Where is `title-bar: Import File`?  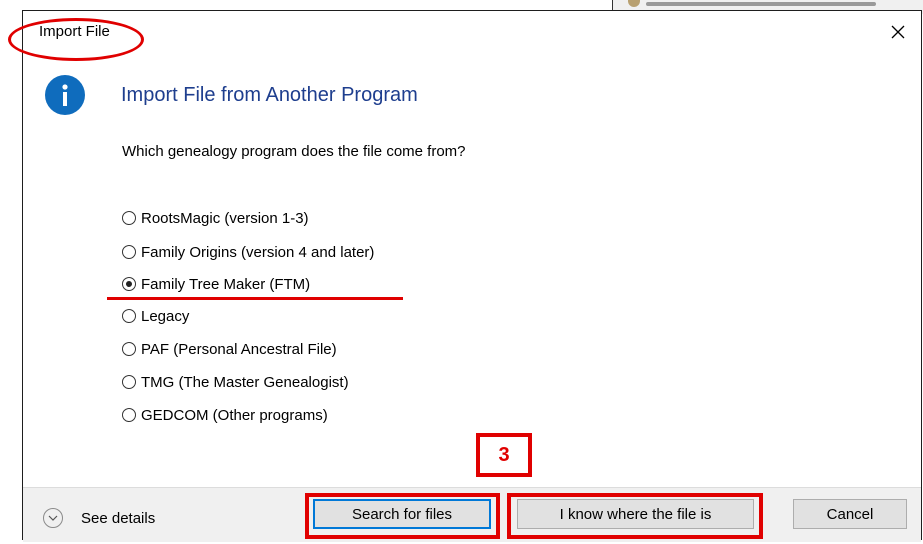
title-bar: Import File is located at coordinates (472, 32).